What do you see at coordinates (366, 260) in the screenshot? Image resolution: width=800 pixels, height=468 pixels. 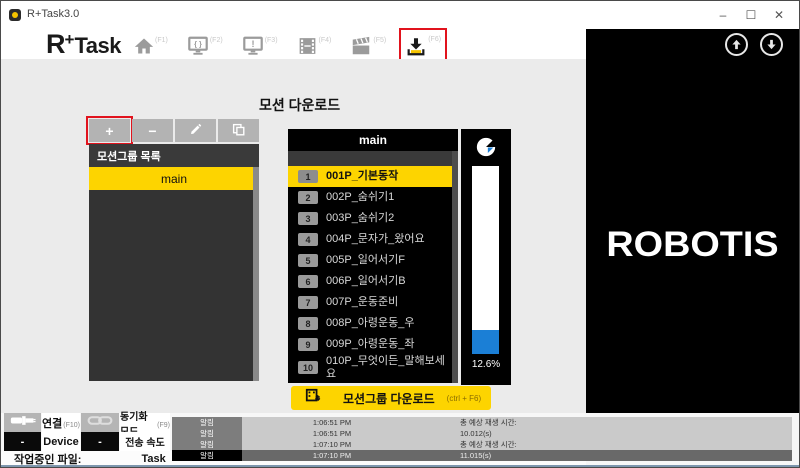 I see `motion-label: 005P_일어서기F` at bounding box center [366, 260].